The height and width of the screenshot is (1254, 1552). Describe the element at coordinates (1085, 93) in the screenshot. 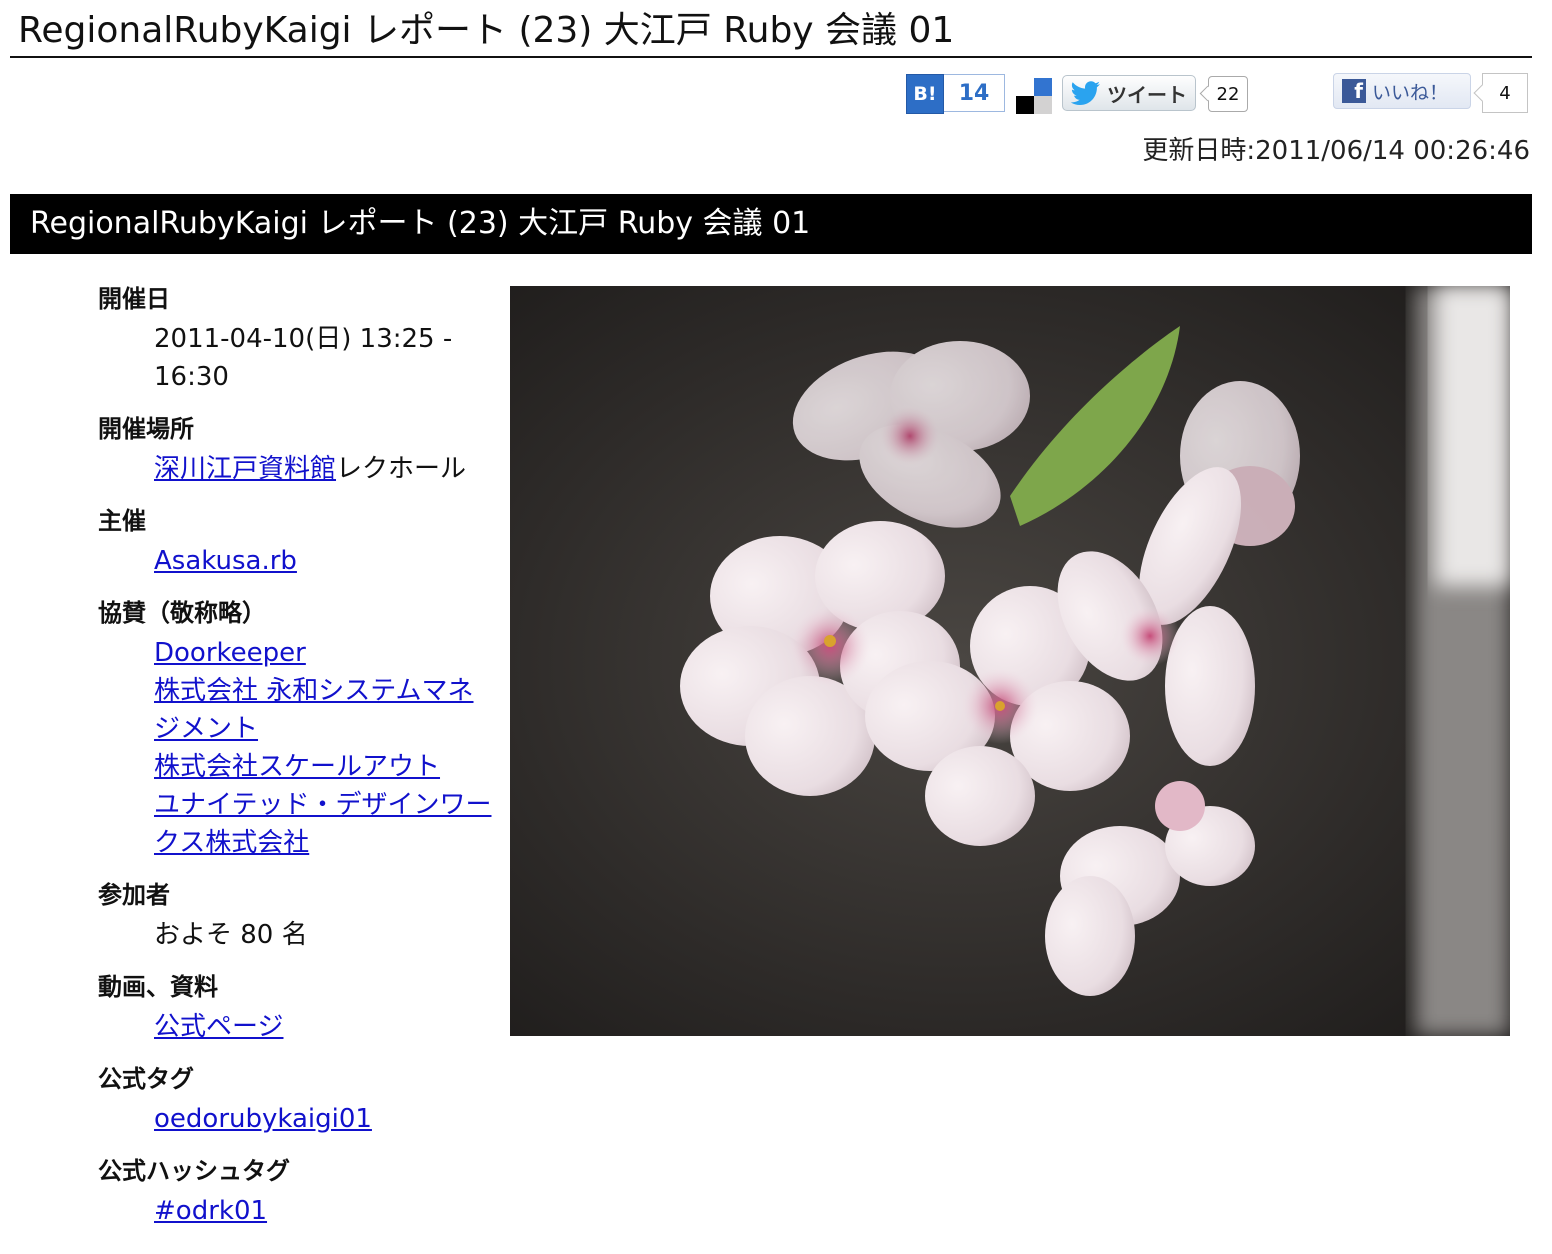

I see `twitter-bird-icon` at that location.